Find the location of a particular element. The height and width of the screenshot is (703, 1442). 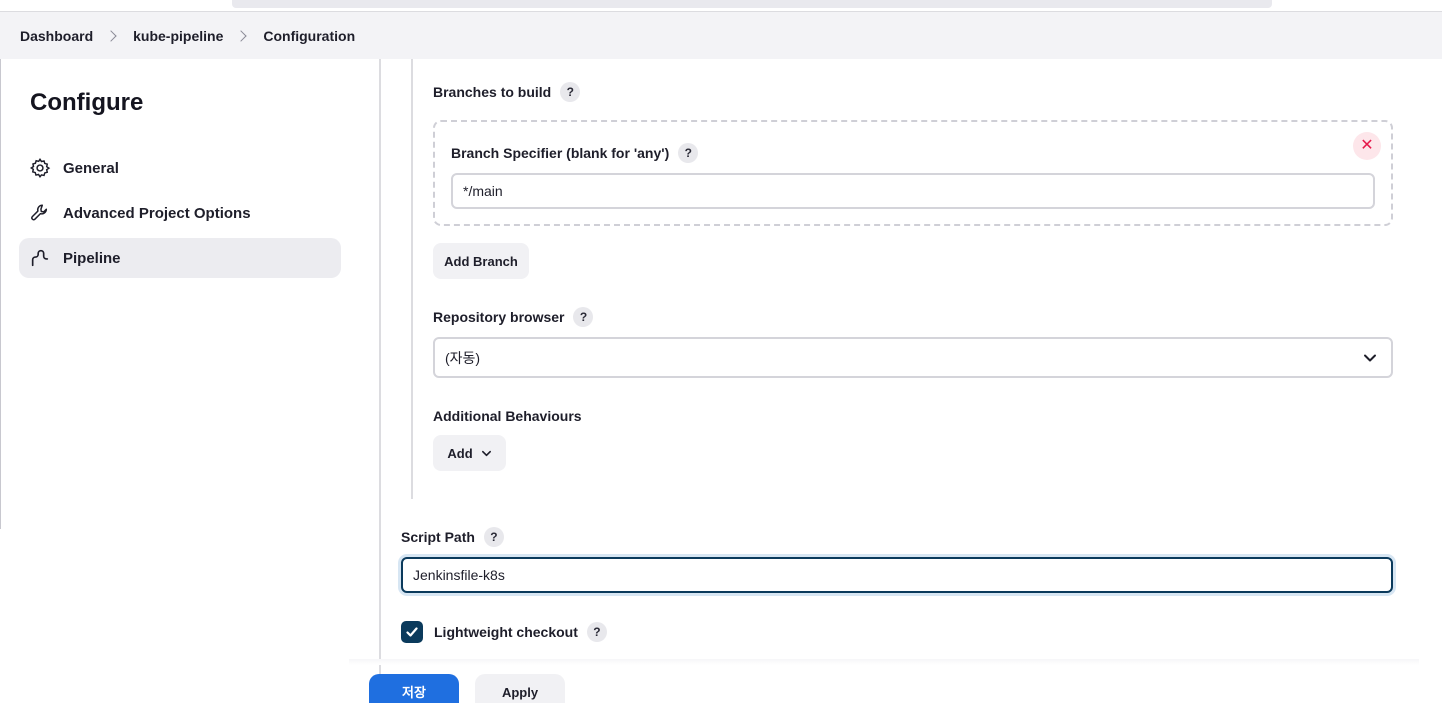

checkmark-icon is located at coordinates (412, 632).